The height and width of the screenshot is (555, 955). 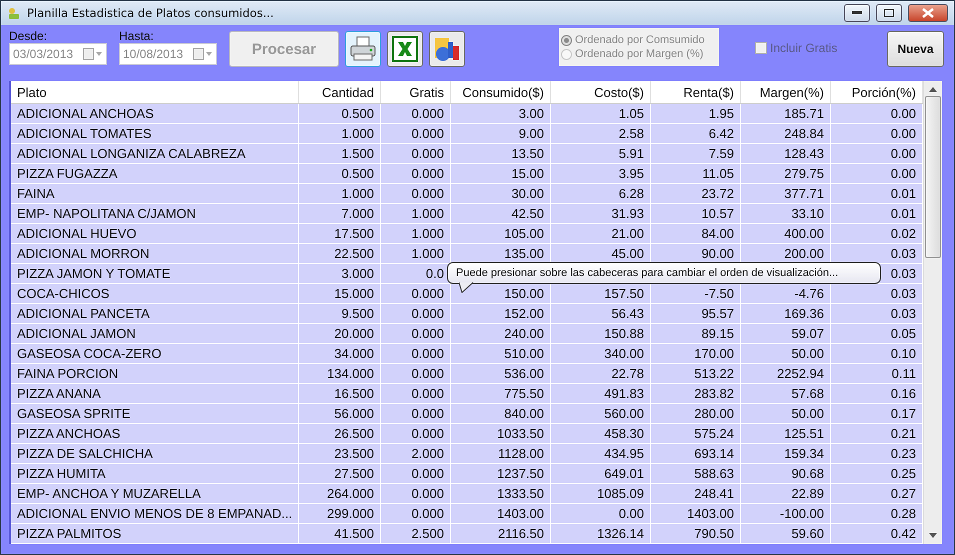 I want to click on table-cell: 9.00, so click(x=501, y=133).